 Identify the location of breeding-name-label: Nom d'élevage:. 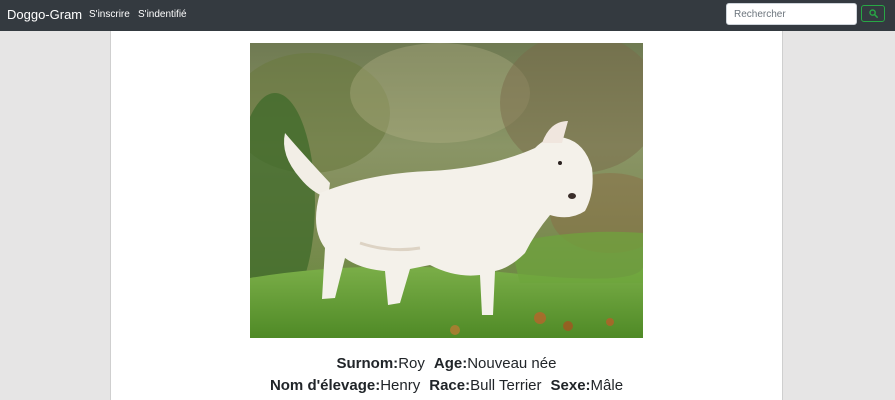
(325, 385).